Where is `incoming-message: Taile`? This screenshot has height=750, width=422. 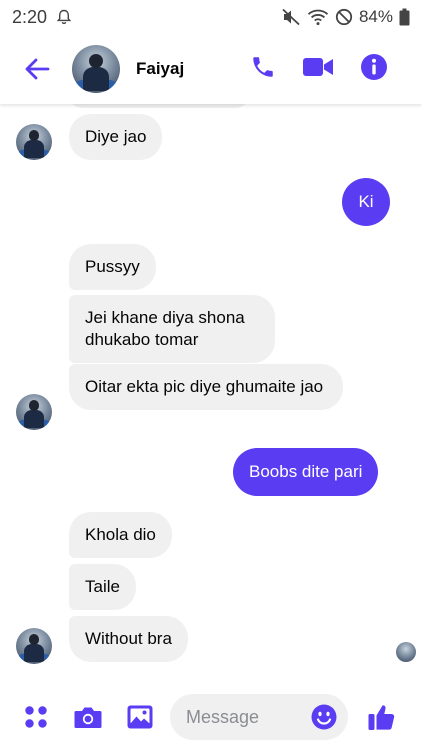 incoming-message: Taile is located at coordinates (102, 587).